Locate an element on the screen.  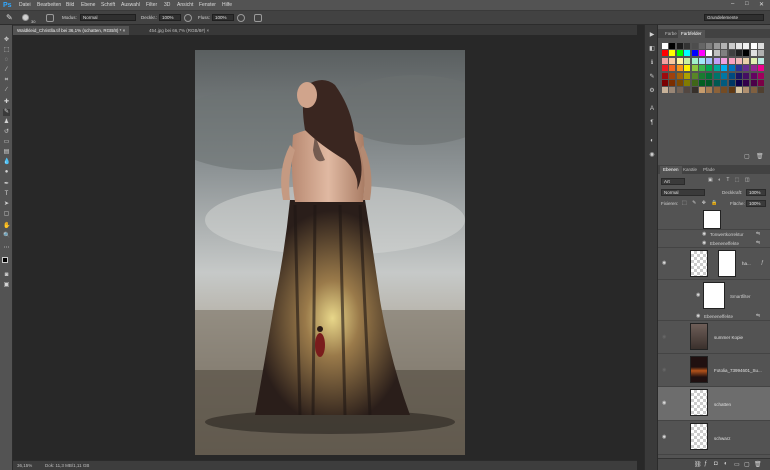
workspace-select: Grundelemente is located at coordinates (734, 17).